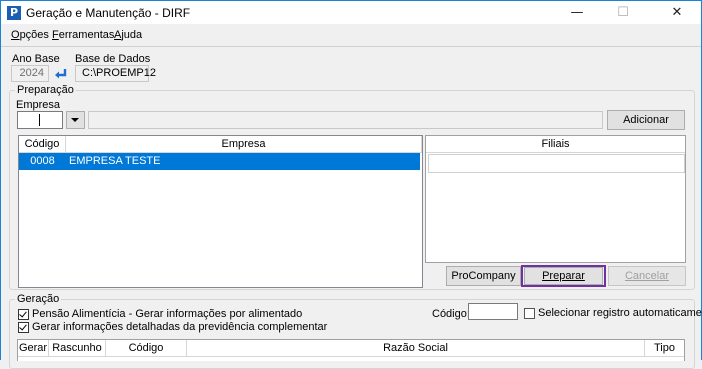  I want to click on cancelar-button: Cancelar, so click(647, 276).